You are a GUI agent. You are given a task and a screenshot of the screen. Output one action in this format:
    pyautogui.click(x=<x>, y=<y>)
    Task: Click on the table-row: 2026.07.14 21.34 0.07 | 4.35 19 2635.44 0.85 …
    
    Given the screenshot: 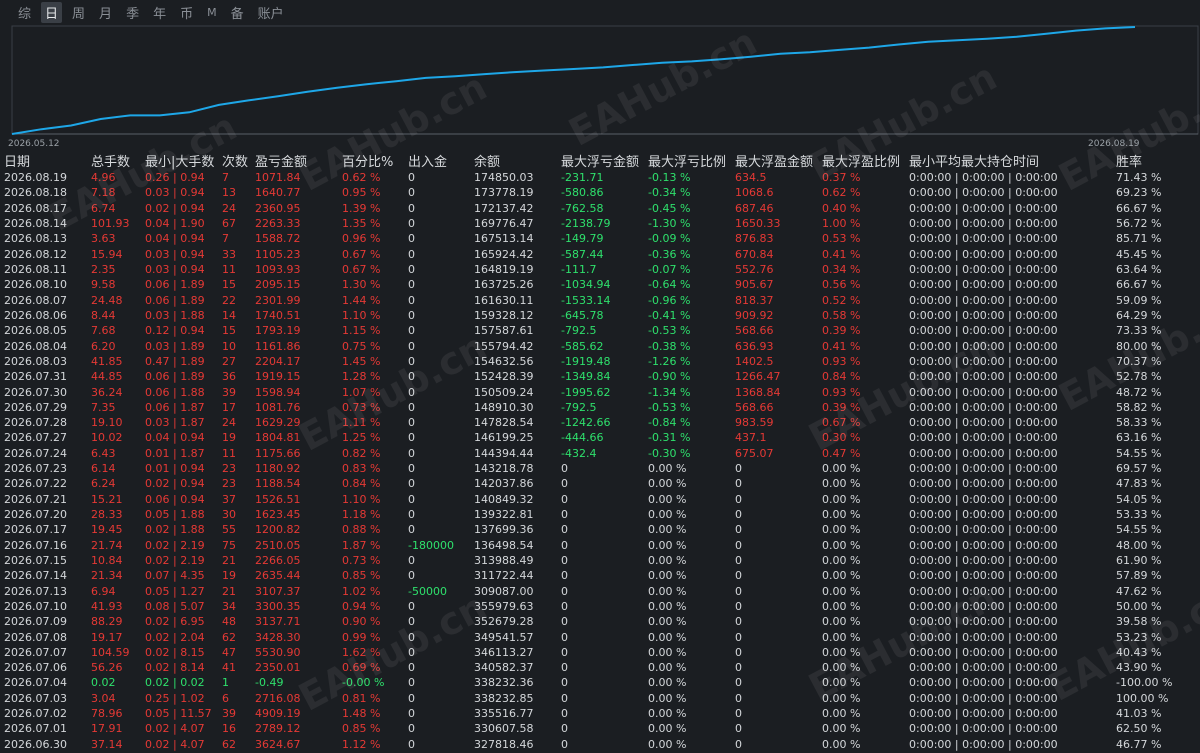 What is the action you would take?
    pyautogui.click(x=600, y=575)
    